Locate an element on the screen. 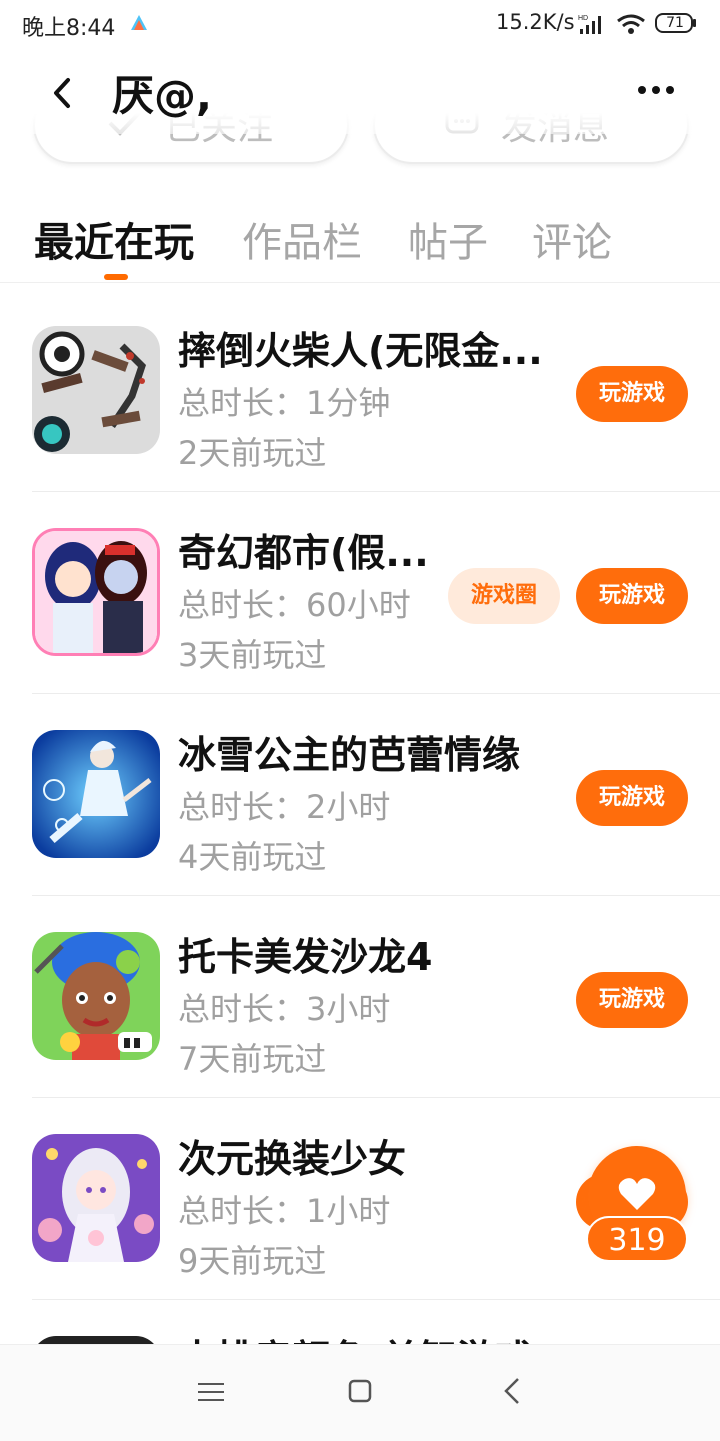 This screenshot has width=720, height=1441. list-item: 冰雪公主的芭蕾情缘 总时长：2小时 4天前玩过 玩游戏 is located at coordinates (360, 795).